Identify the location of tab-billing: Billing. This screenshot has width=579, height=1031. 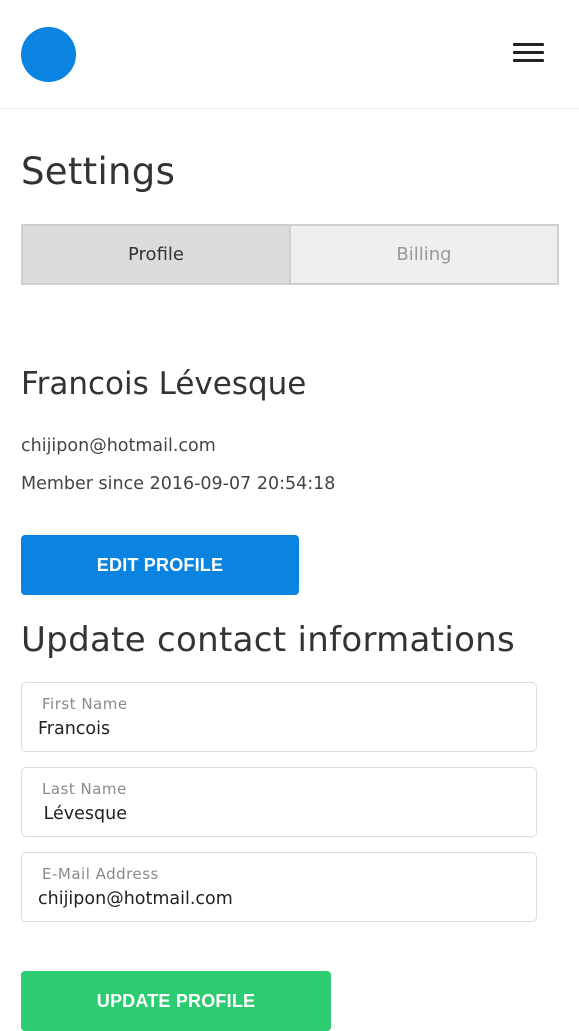
(424, 254).